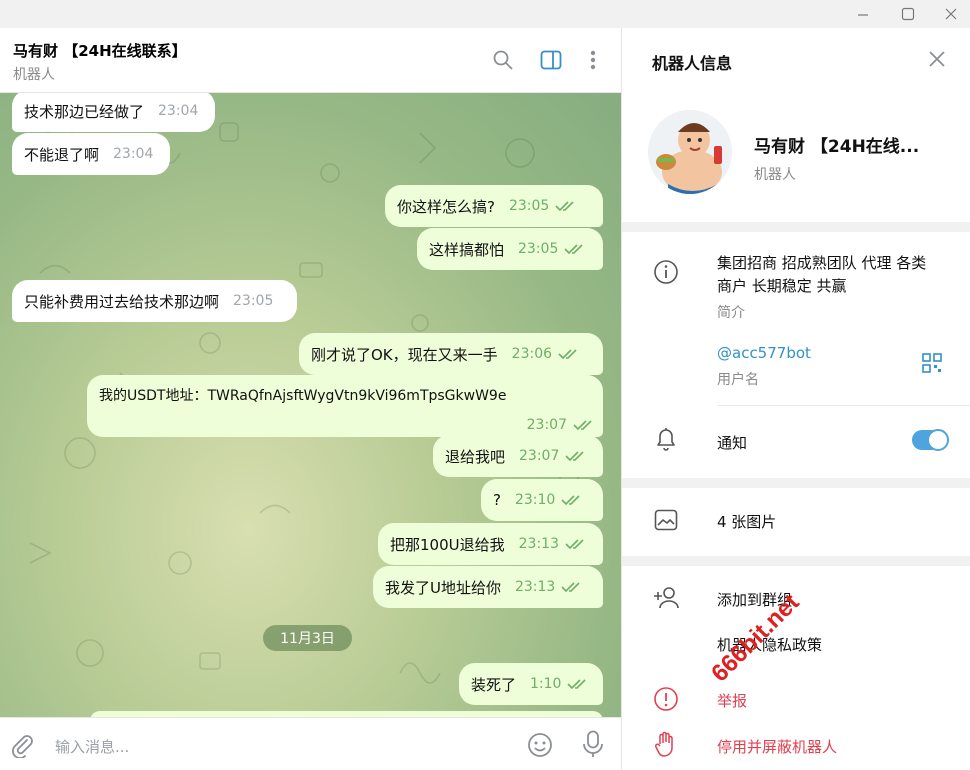 The width and height of the screenshot is (970, 770). Describe the element at coordinates (775, 175) in the screenshot. I see `bot-kind: 机器人` at that location.